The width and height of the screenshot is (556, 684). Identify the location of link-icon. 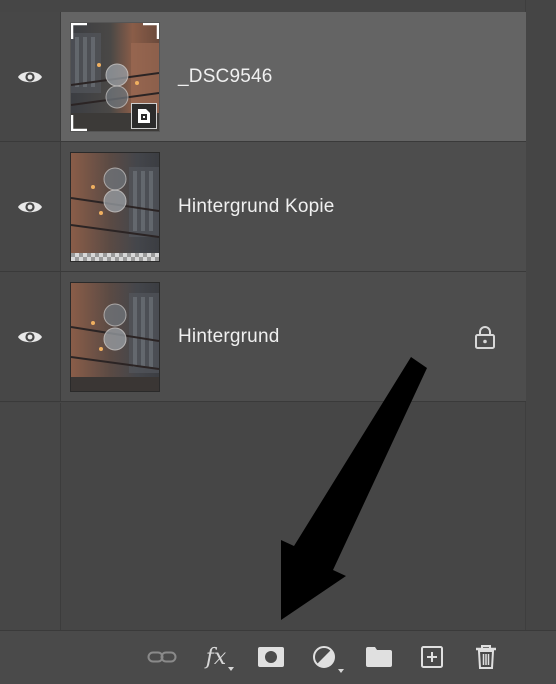
(162, 657).